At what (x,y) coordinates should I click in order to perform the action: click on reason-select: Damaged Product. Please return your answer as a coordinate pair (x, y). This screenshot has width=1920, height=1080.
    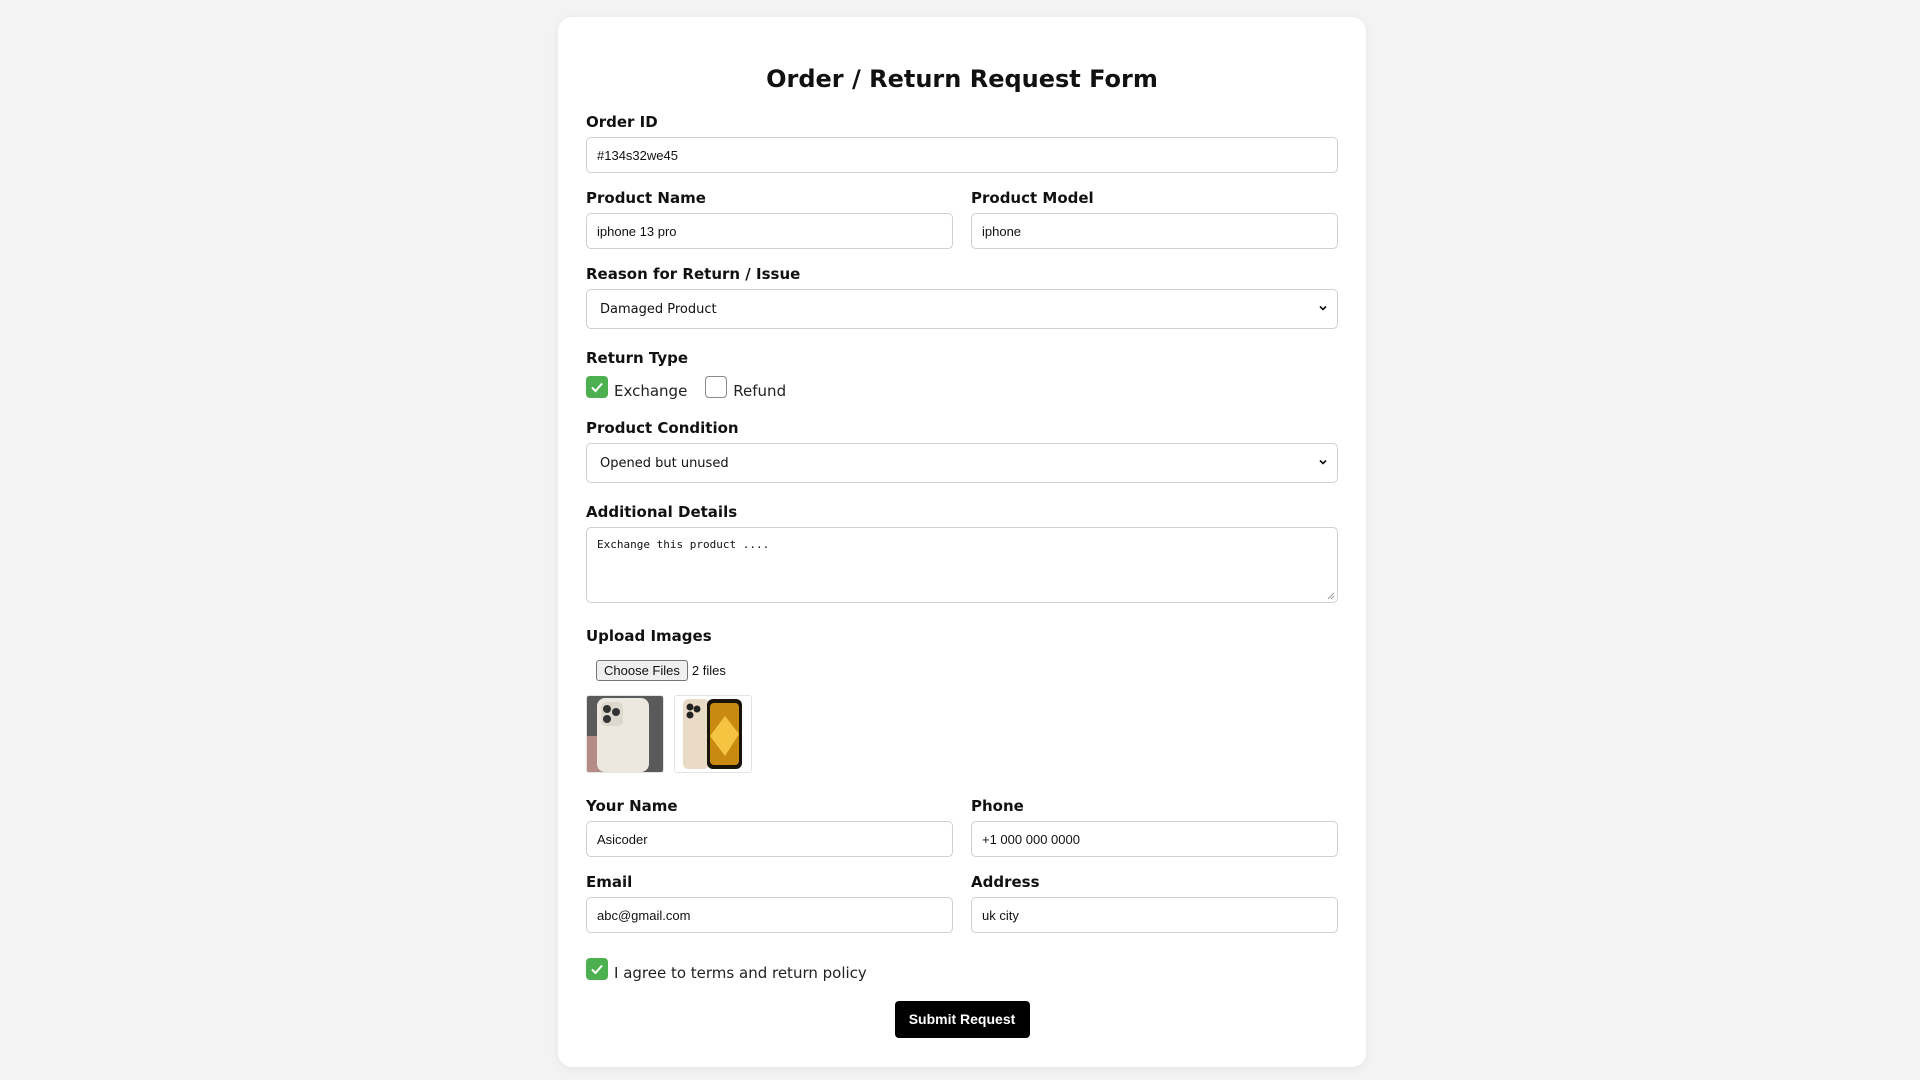
    Looking at the image, I should click on (962, 309).